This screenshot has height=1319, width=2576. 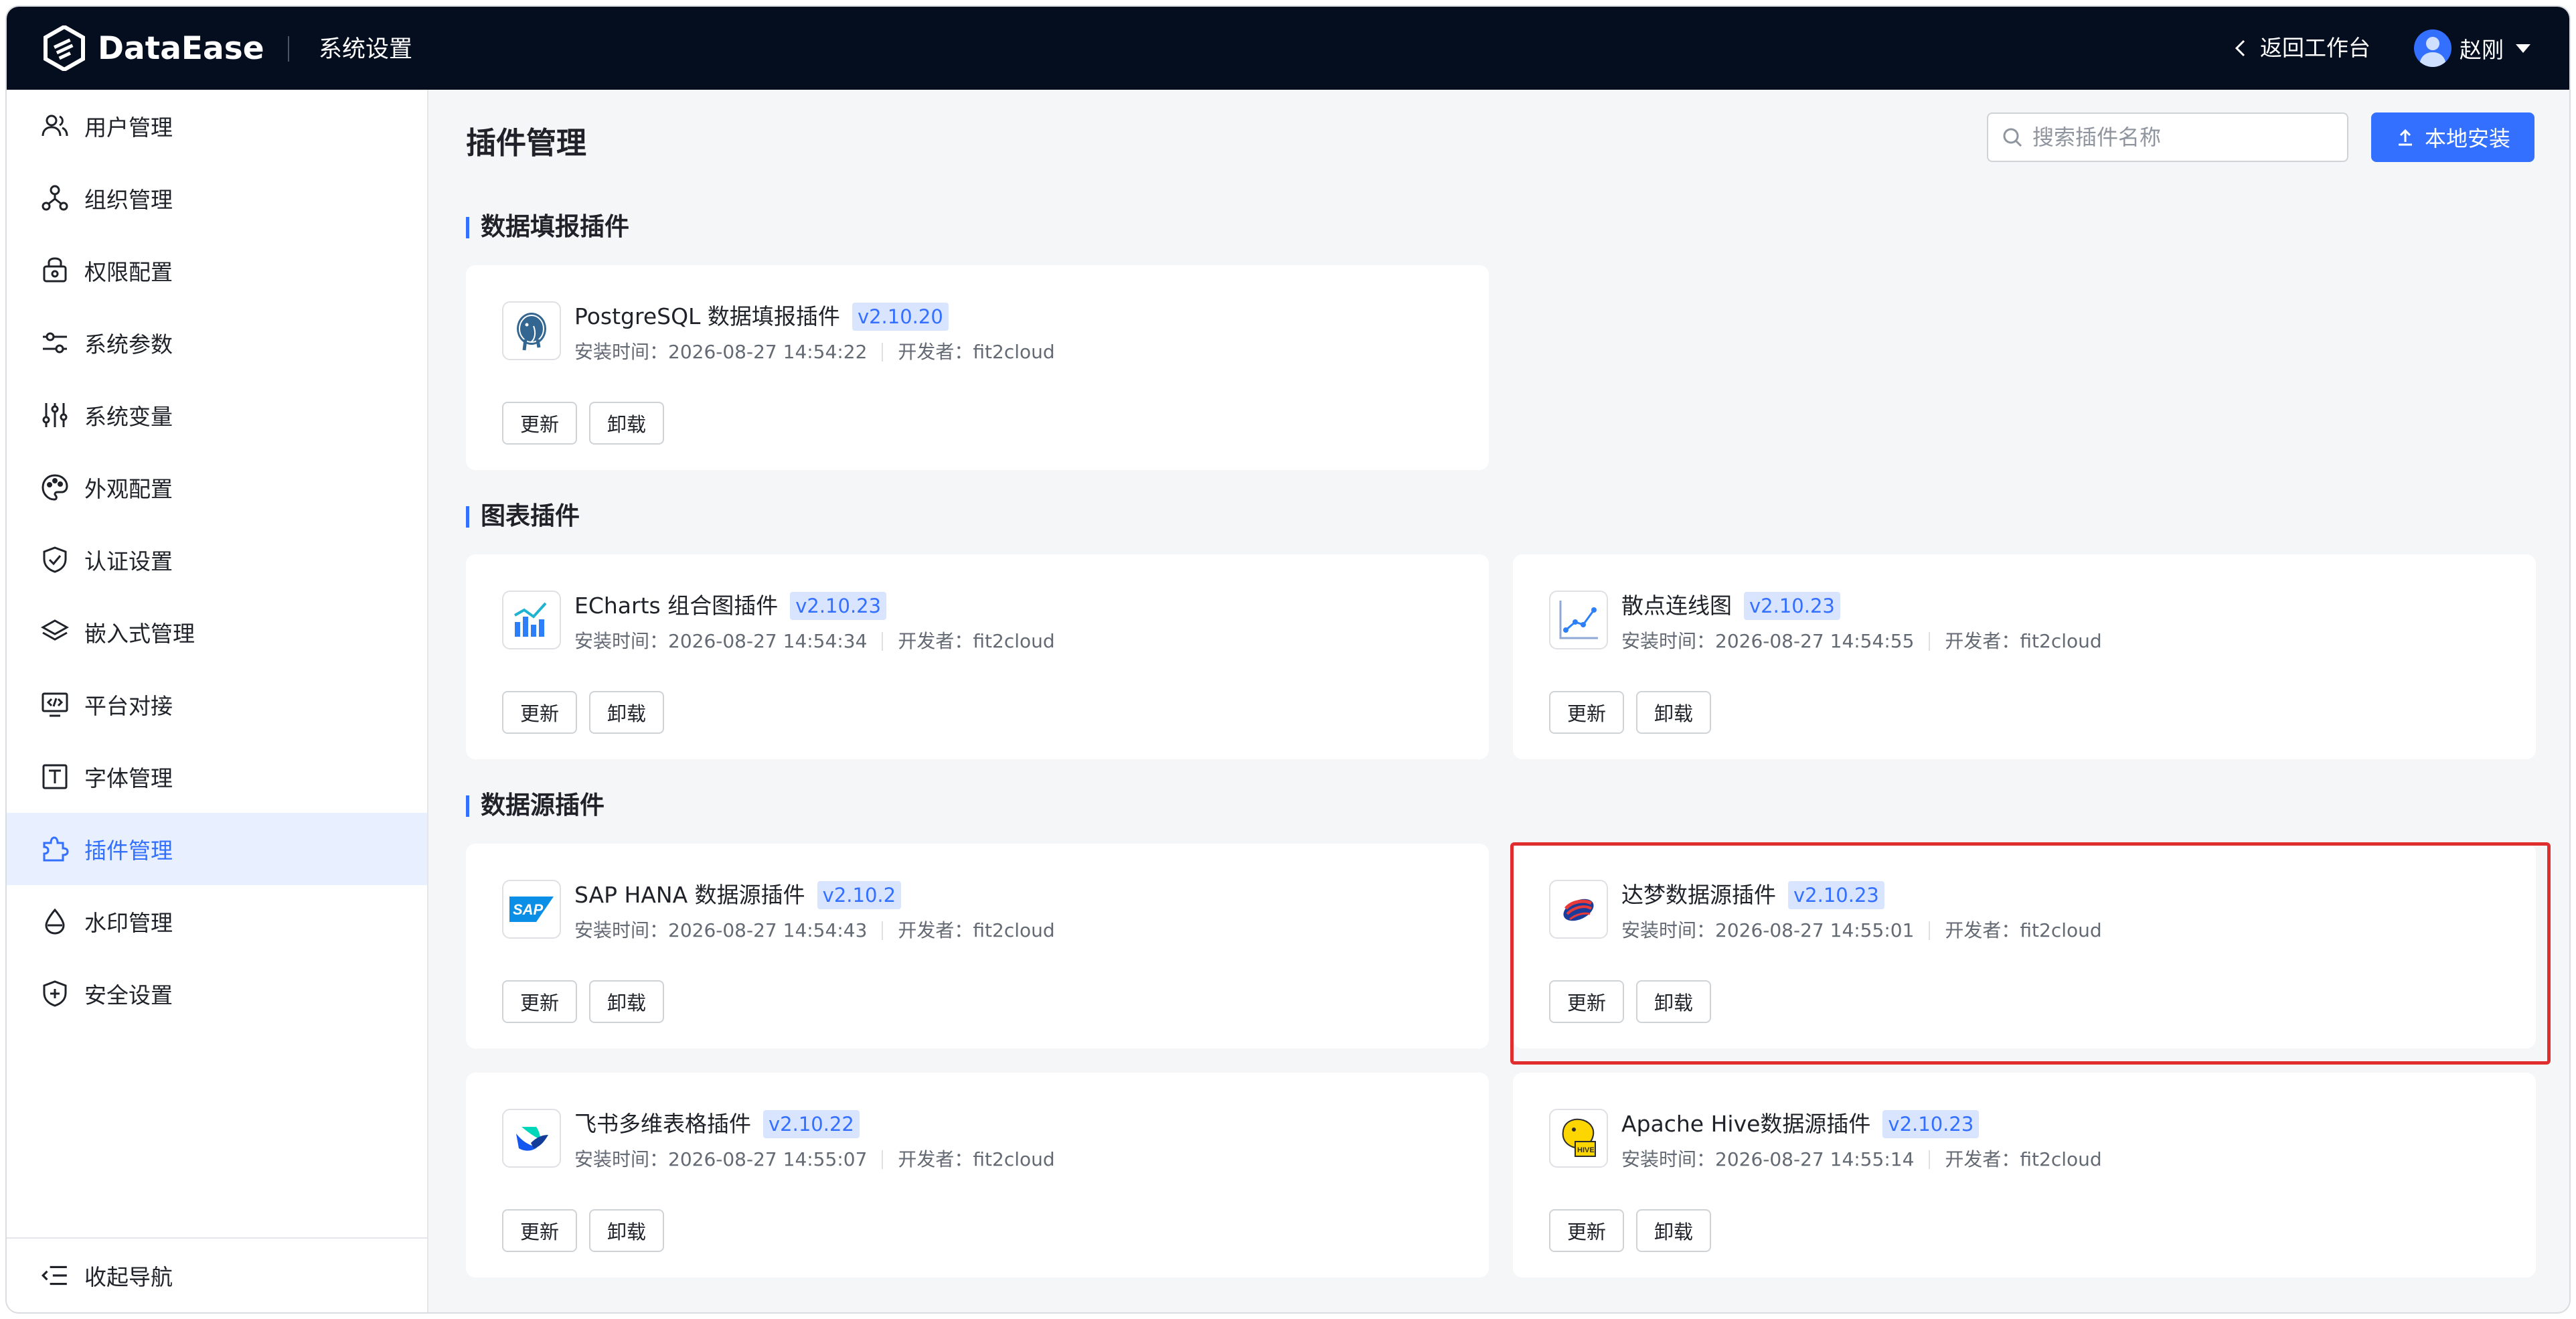 I want to click on install-time: 安装时间：2026-08-27 14:55:07, so click(x=721, y=1159).